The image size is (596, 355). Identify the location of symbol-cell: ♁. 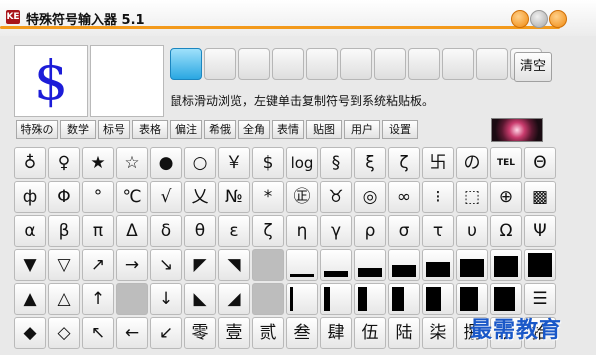
(30, 163).